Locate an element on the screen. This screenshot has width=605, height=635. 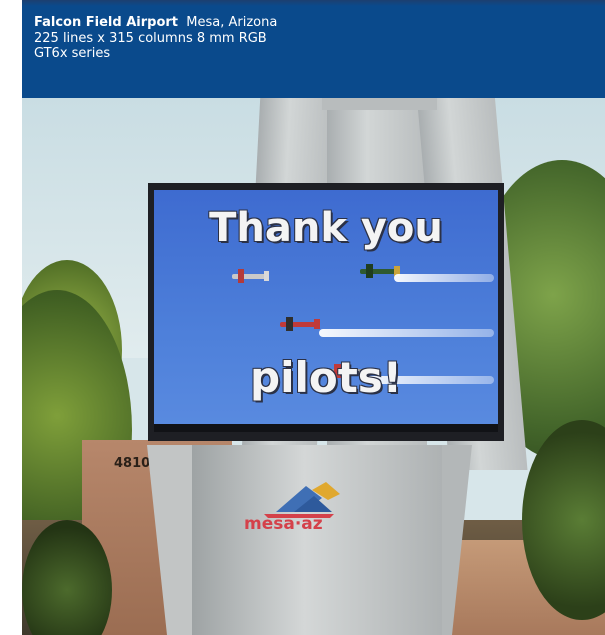
logo-text: mesa·az is located at coordinates (283, 524).